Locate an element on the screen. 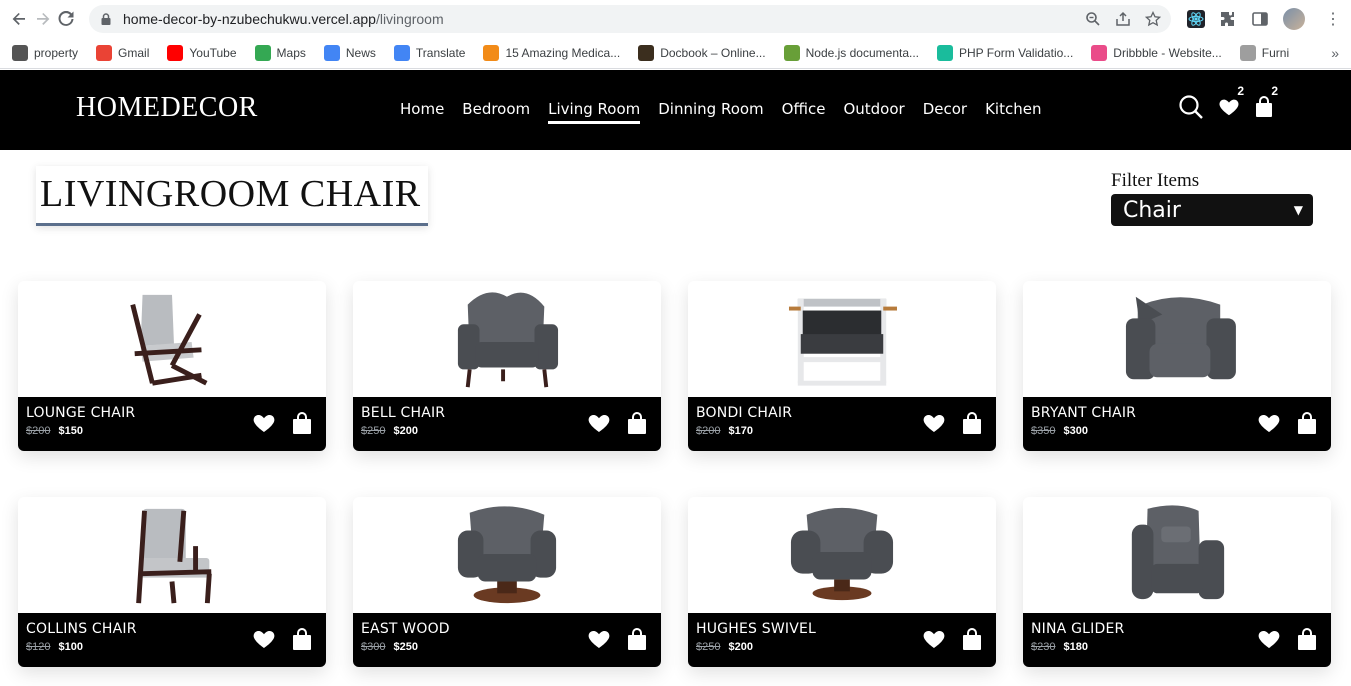 This screenshot has width=1351, height=686. forward-button is located at coordinates (43, 19).